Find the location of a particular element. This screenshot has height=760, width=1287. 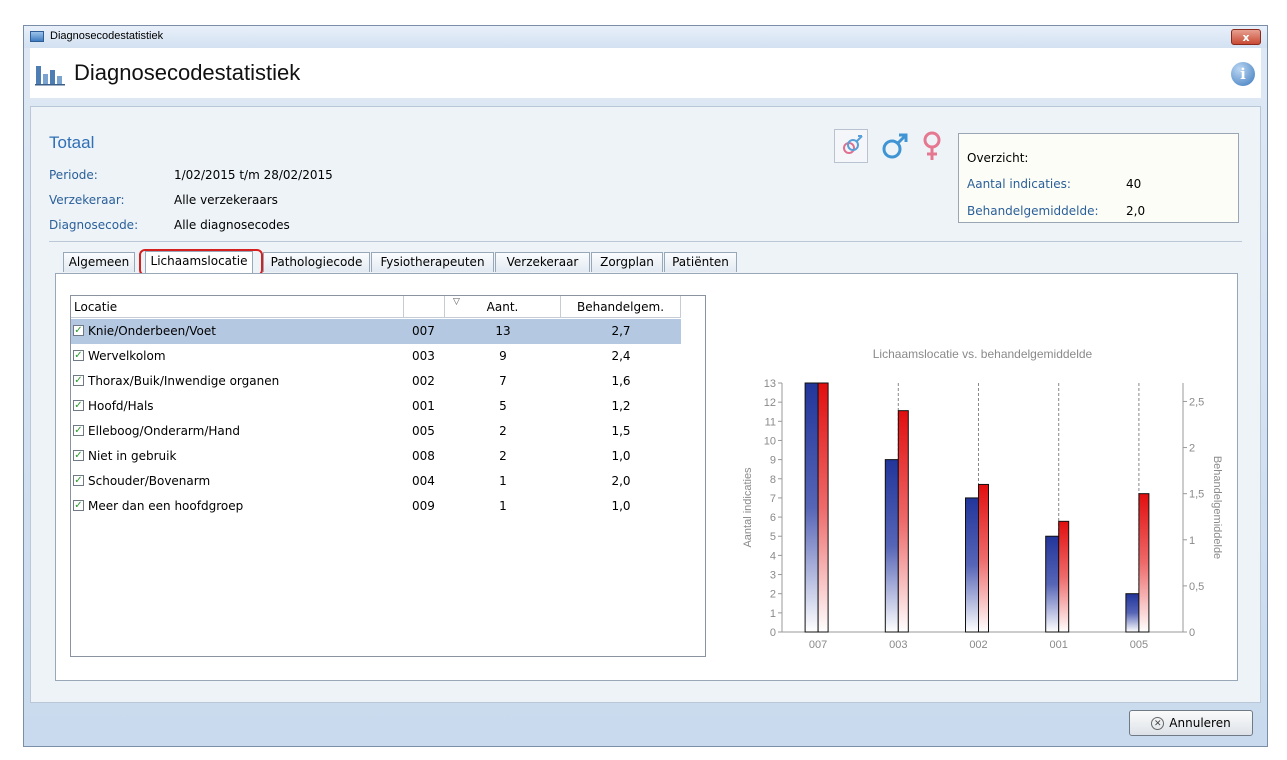

y2-tick-label: 0 is located at coordinates (1192, 633).